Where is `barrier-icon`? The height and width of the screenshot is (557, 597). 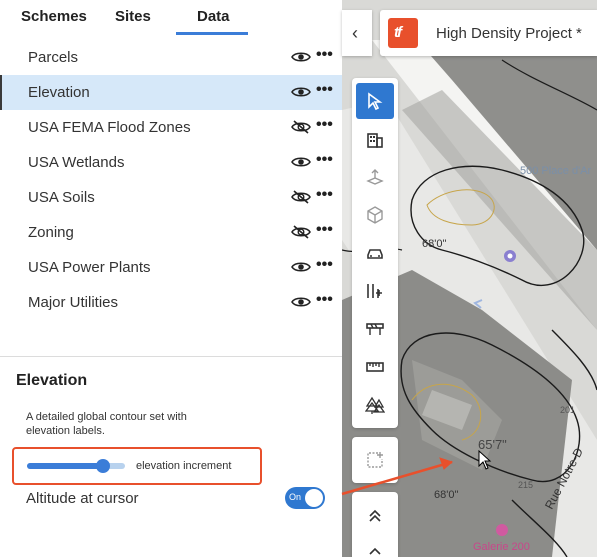
barrier-icon is located at coordinates (375, 329).